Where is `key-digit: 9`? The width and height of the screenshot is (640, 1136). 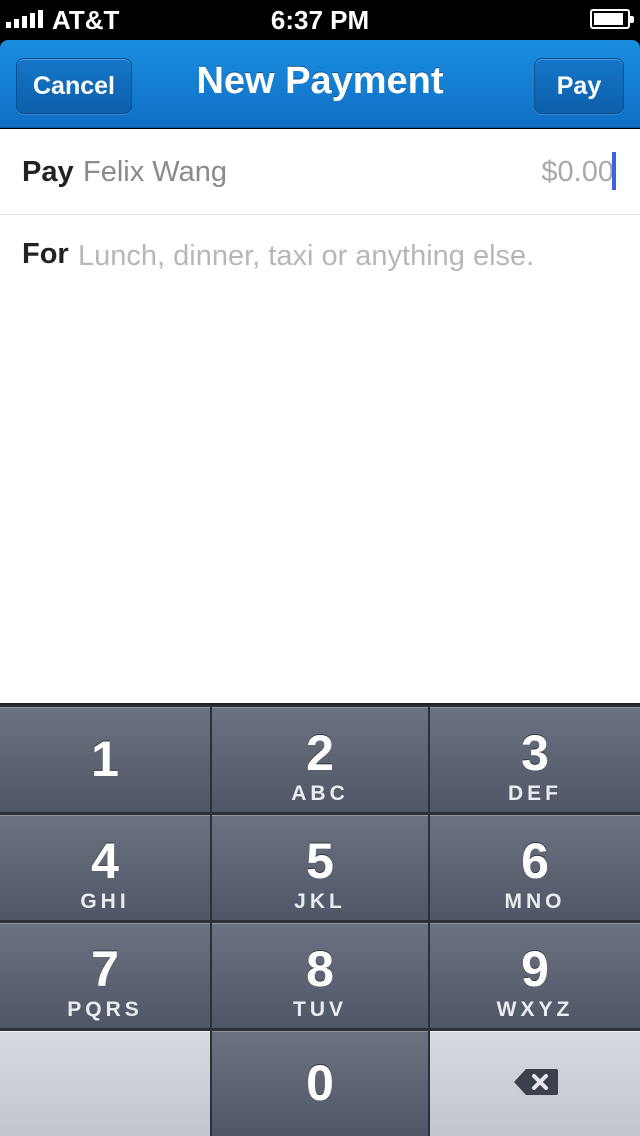
key-digit: 9 is located at coordinates (535, 969).